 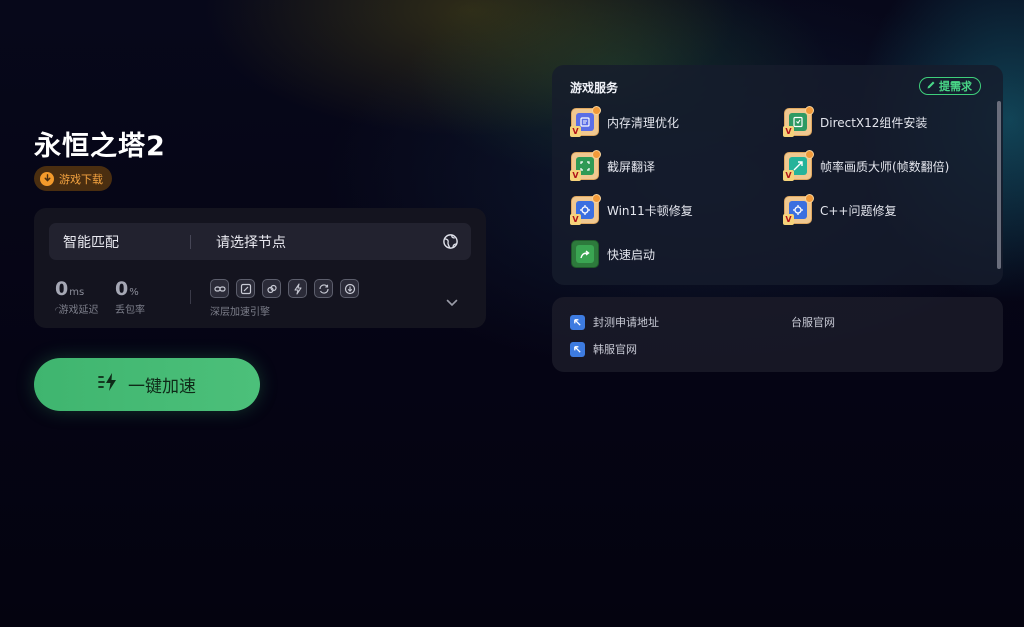 What do you see at coordinates (777, 334) in the screenshot?
I see `links-panel: 封测申请地址 台服官网 韩服官网` at bounding box center [777, 334].